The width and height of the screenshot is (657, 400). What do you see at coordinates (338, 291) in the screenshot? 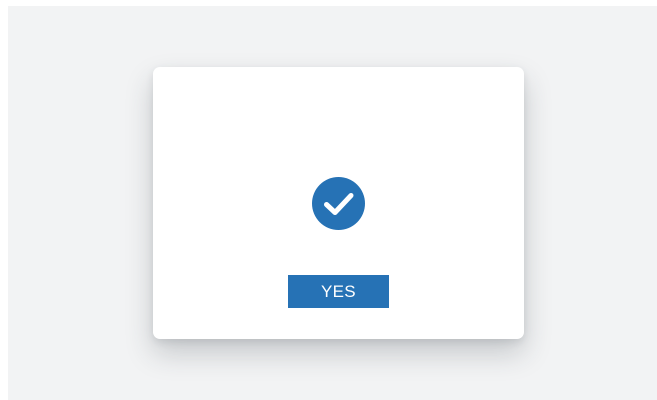
I see `yes-button: YES` at bounding box center [338, 291].